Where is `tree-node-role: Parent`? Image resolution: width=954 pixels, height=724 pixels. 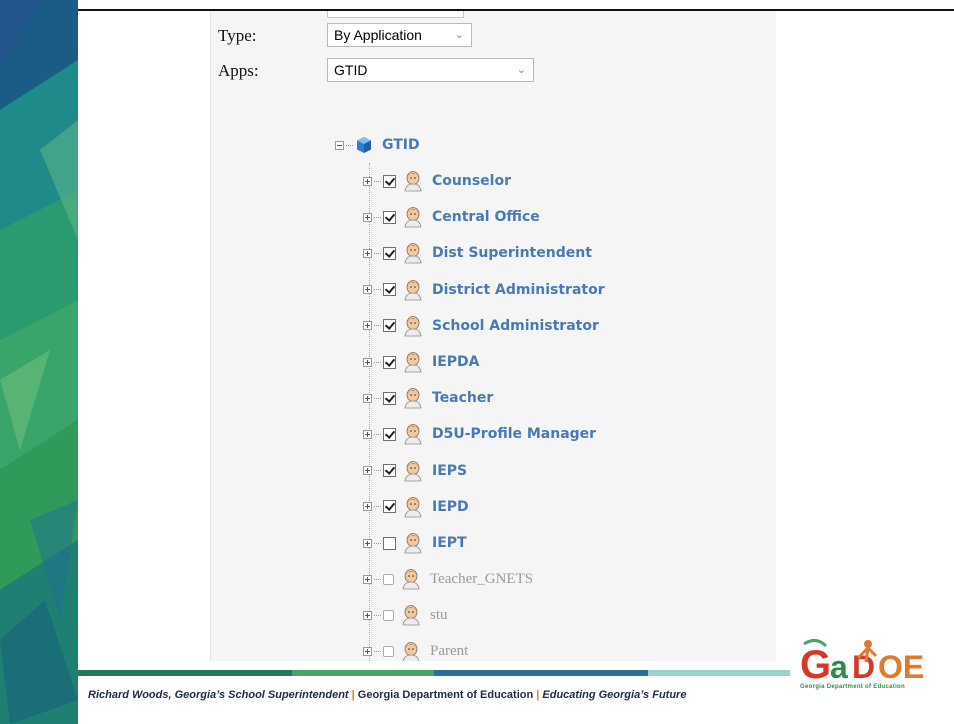 tree-node-role: Parent is located at coordinates (415, 650).